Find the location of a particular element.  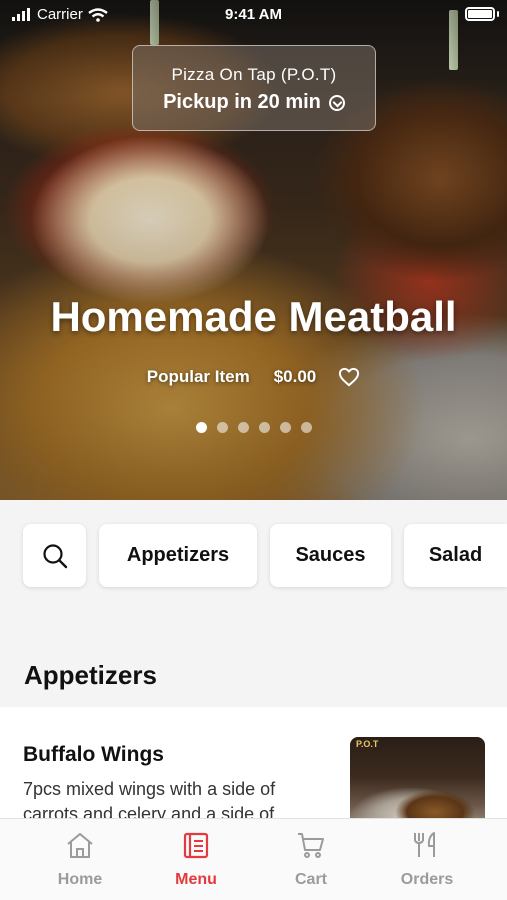

fork-knife-icon is located at coordinates (424, 844).